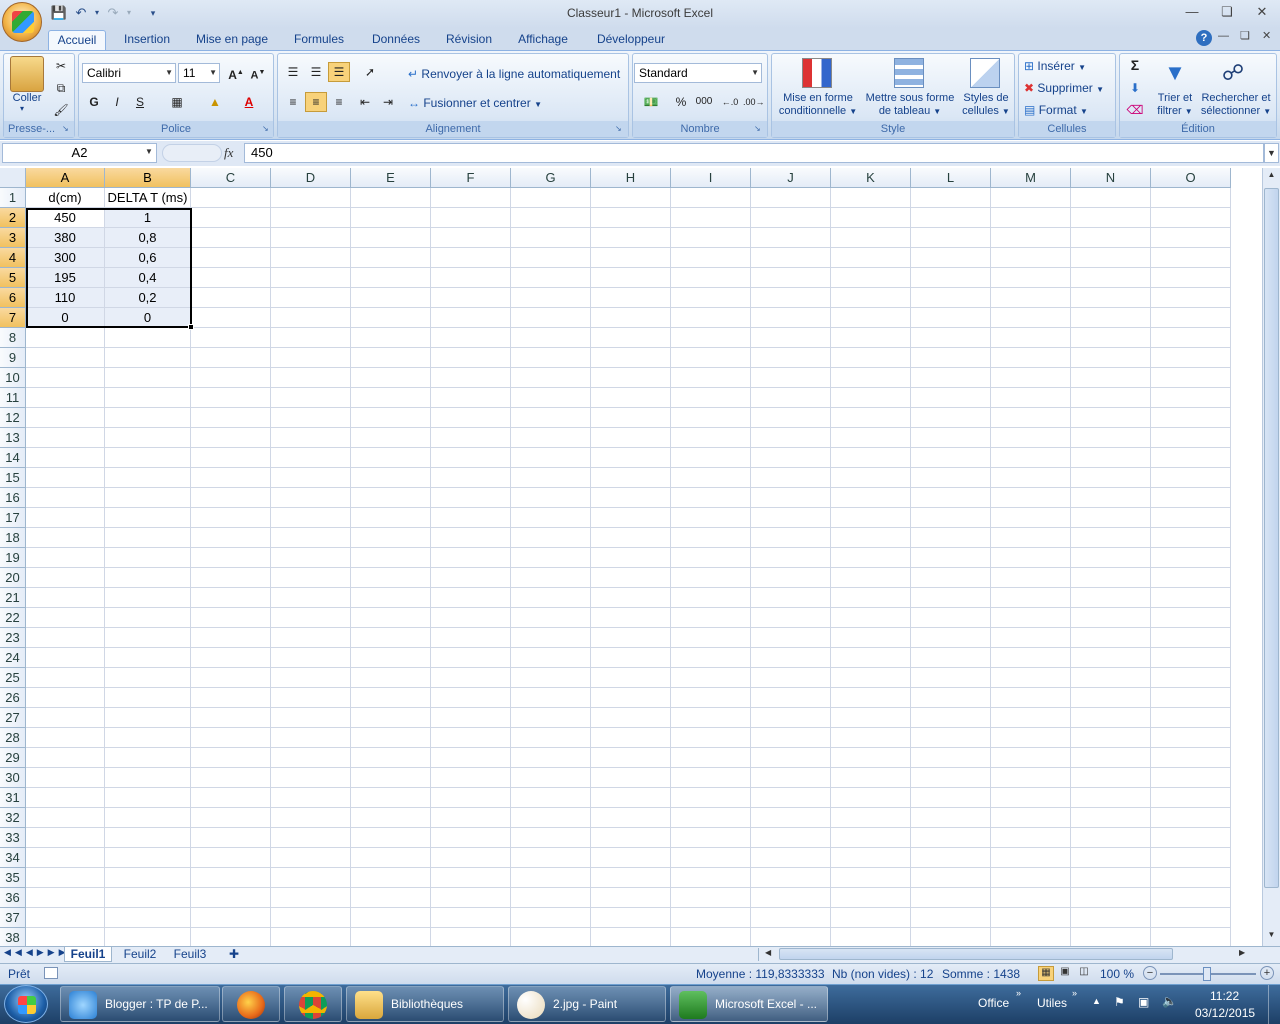  What do you see at coordinates (1111, 818) in the screenshot?
I see `cell-n32` at bounding box center [1111, 818].